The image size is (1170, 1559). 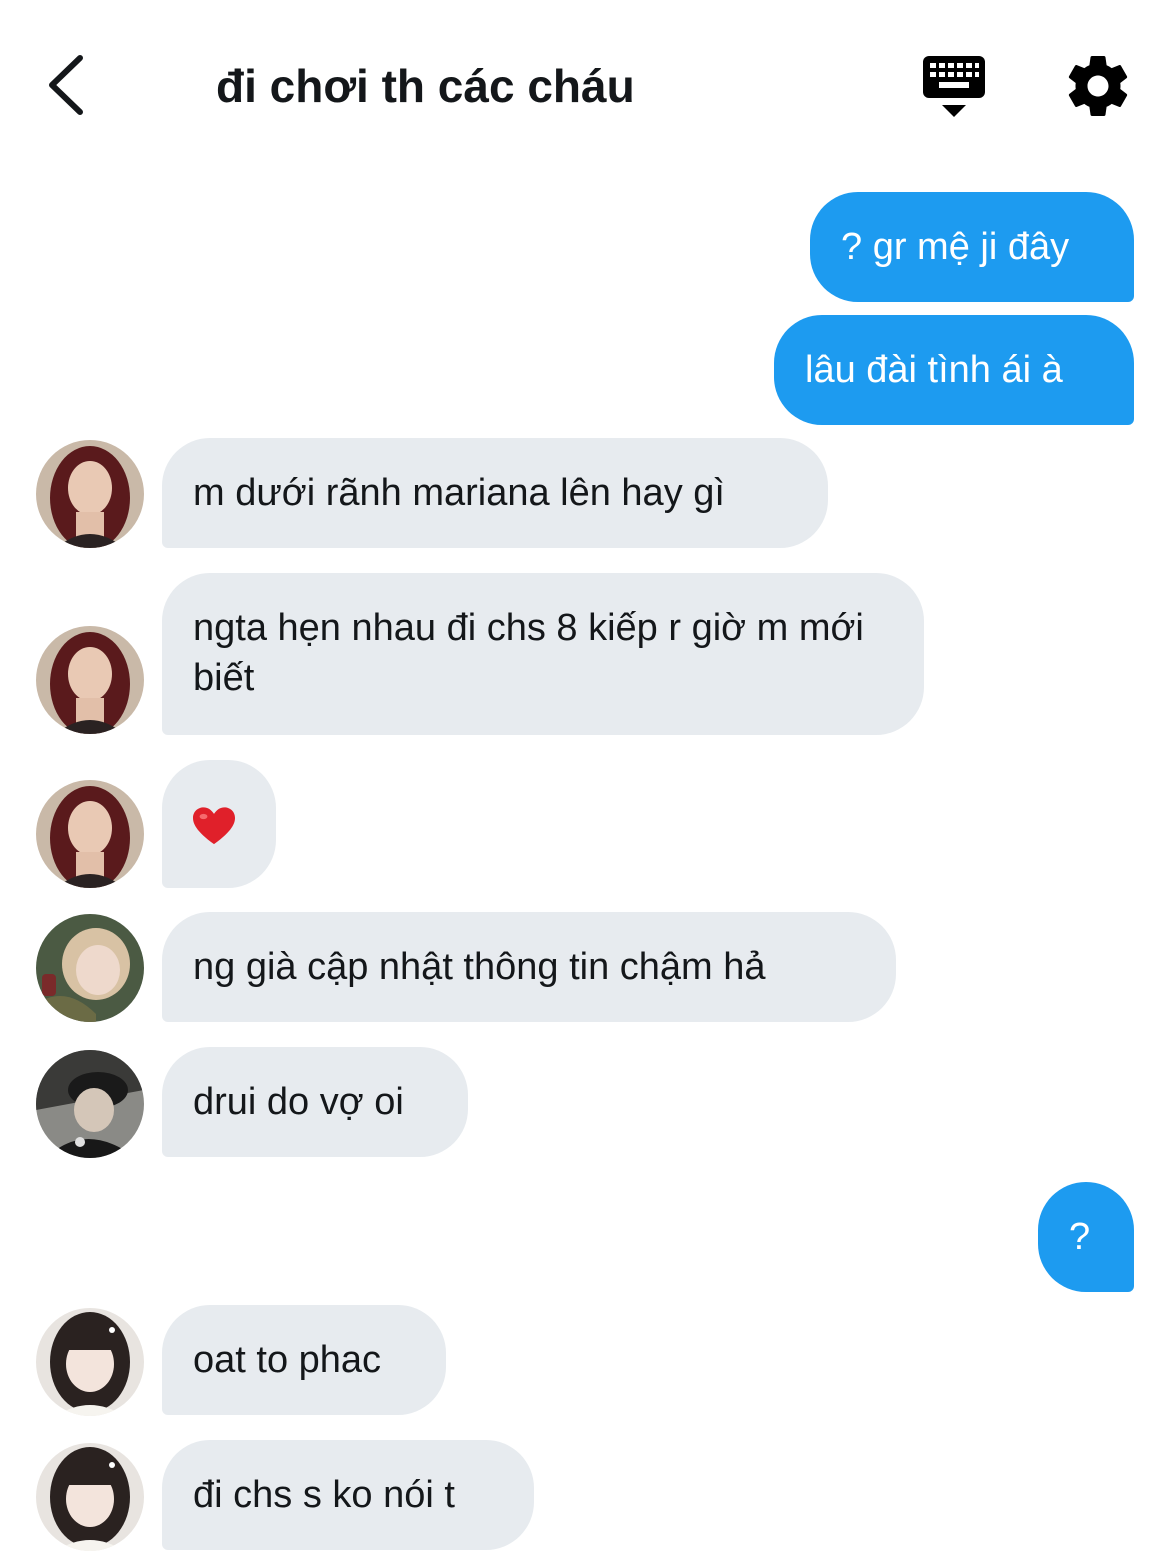 I want to click on message-text: ?, so click(x=1080, y=1237).